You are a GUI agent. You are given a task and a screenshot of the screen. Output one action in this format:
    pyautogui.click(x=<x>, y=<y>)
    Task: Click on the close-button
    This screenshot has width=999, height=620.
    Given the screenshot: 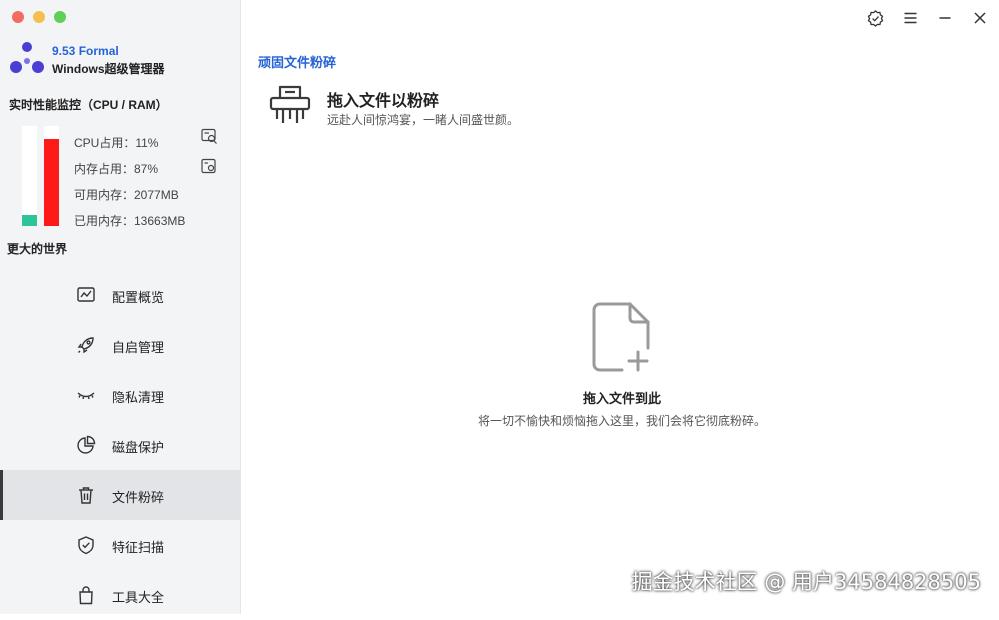 What is the action you would take?
    pyautogui.click(x=980, y=18)
    